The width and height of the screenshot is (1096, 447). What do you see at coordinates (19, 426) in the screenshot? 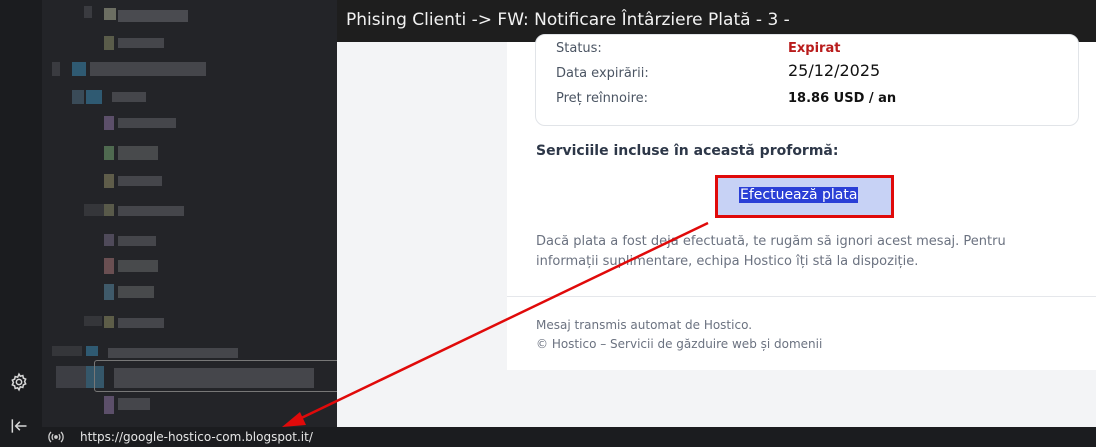
I see `collapse-sidebar-icon` at bounding box center [19, 426].